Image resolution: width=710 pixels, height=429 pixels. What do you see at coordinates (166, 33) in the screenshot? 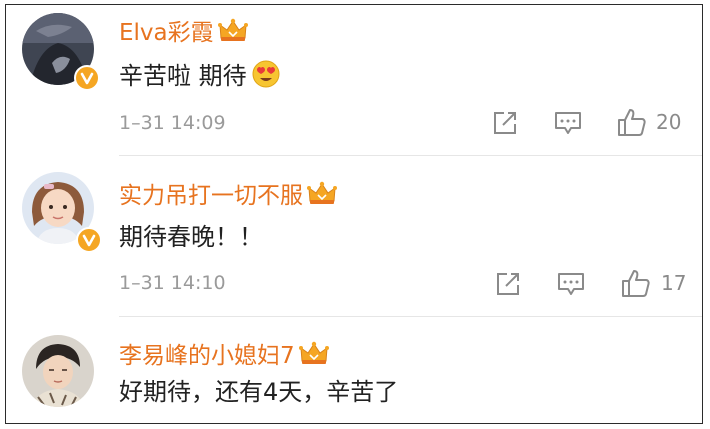
I see `username-text: Elva彩霞` at bounding box center [166, 33].